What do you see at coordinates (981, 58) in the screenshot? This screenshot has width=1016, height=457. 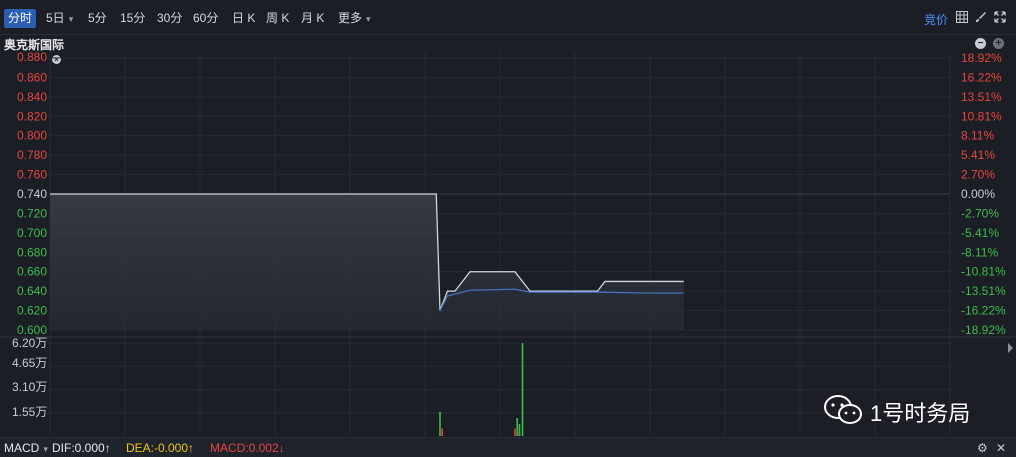 I see `percent-tick-label: 18.92%` at bounding box center [981, 58].